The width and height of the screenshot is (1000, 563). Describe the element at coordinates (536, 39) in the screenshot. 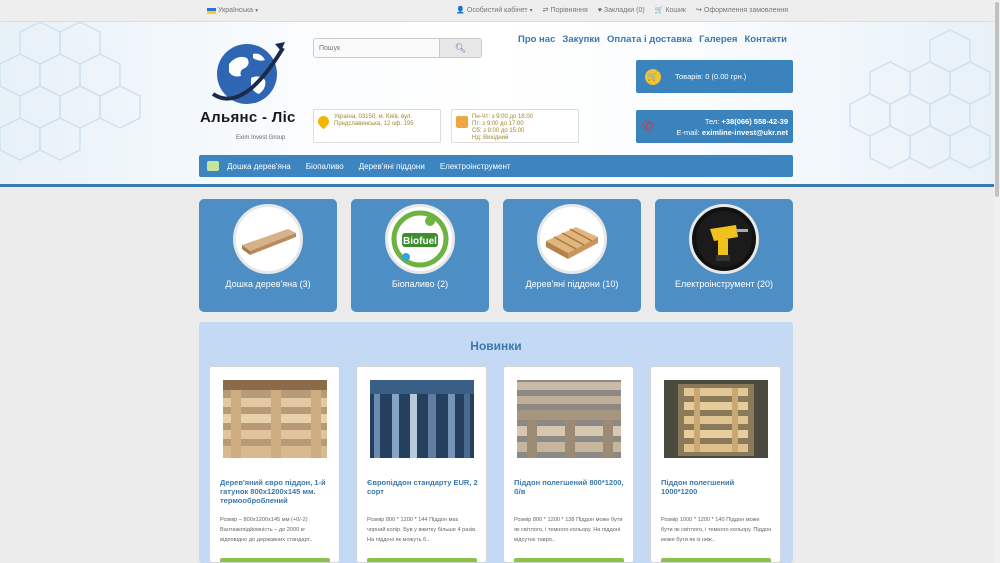

I see `nav-about: Про нас` at that location.